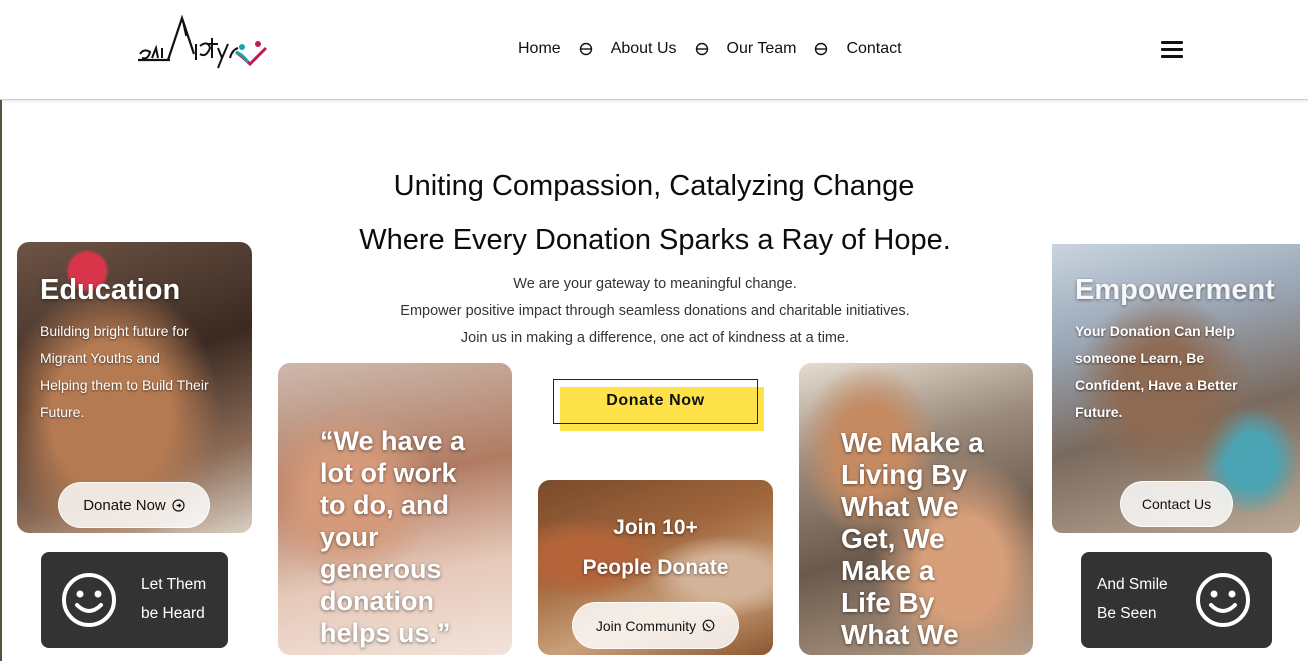 The height and width of the screenshot is (661, 1308). I want to click on community-card: Join 10+ People Donate Join Community, so click(655, 567).